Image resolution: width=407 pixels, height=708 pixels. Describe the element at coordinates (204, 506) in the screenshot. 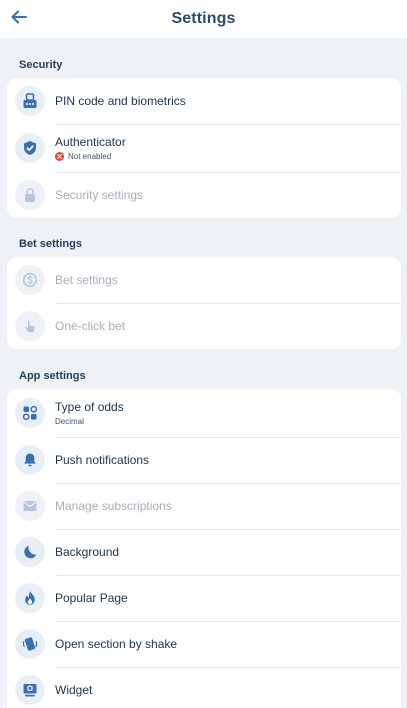

I see `settings-item-manage-subscriptions: Manage subscriptions` at that location.